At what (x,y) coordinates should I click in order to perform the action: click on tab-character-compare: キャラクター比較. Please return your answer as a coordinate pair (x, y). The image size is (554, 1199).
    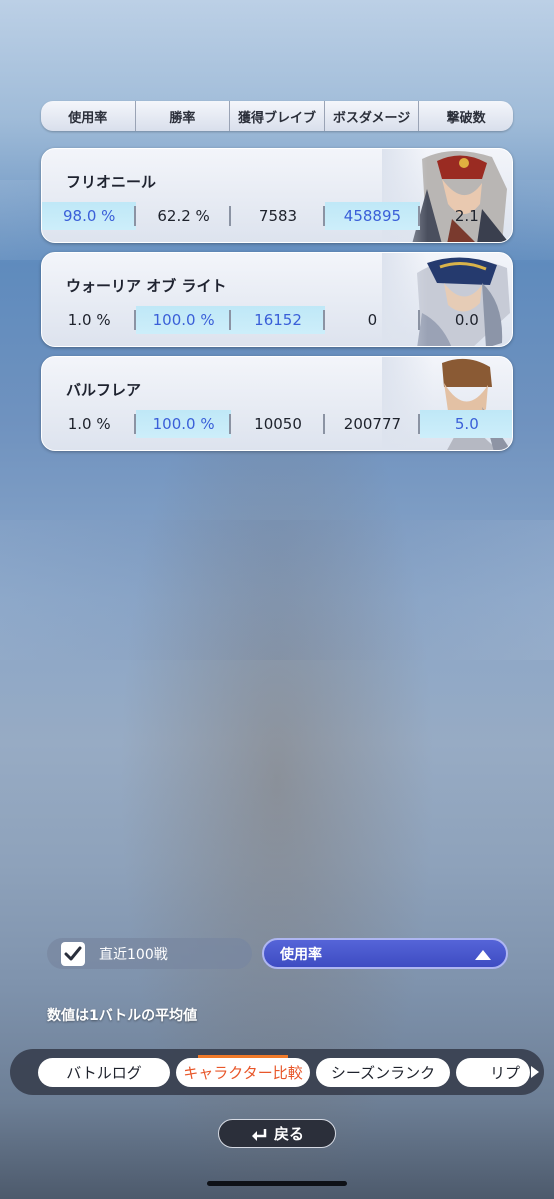
    Looking at the image, I should click on (243, 1071).